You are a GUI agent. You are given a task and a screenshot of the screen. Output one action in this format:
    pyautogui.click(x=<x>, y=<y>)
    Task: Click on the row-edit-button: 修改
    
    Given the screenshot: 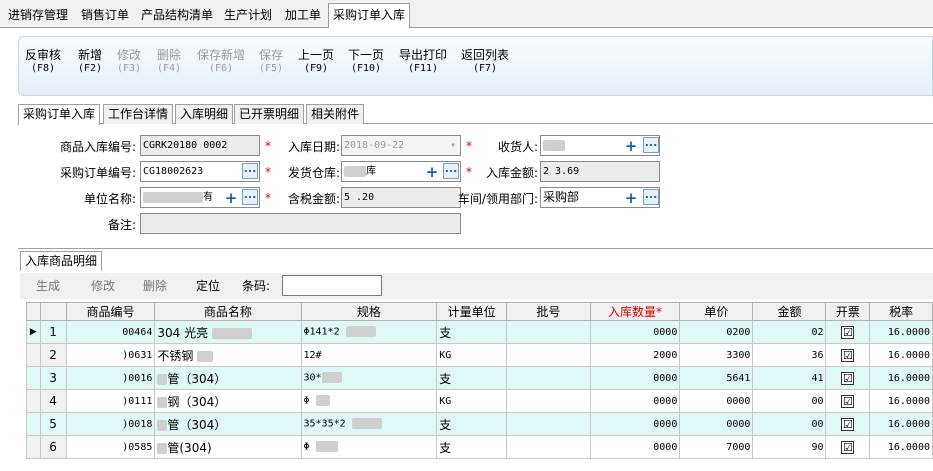 What is the action you would take?
    pyautogui.click(x=103, y=286)
    